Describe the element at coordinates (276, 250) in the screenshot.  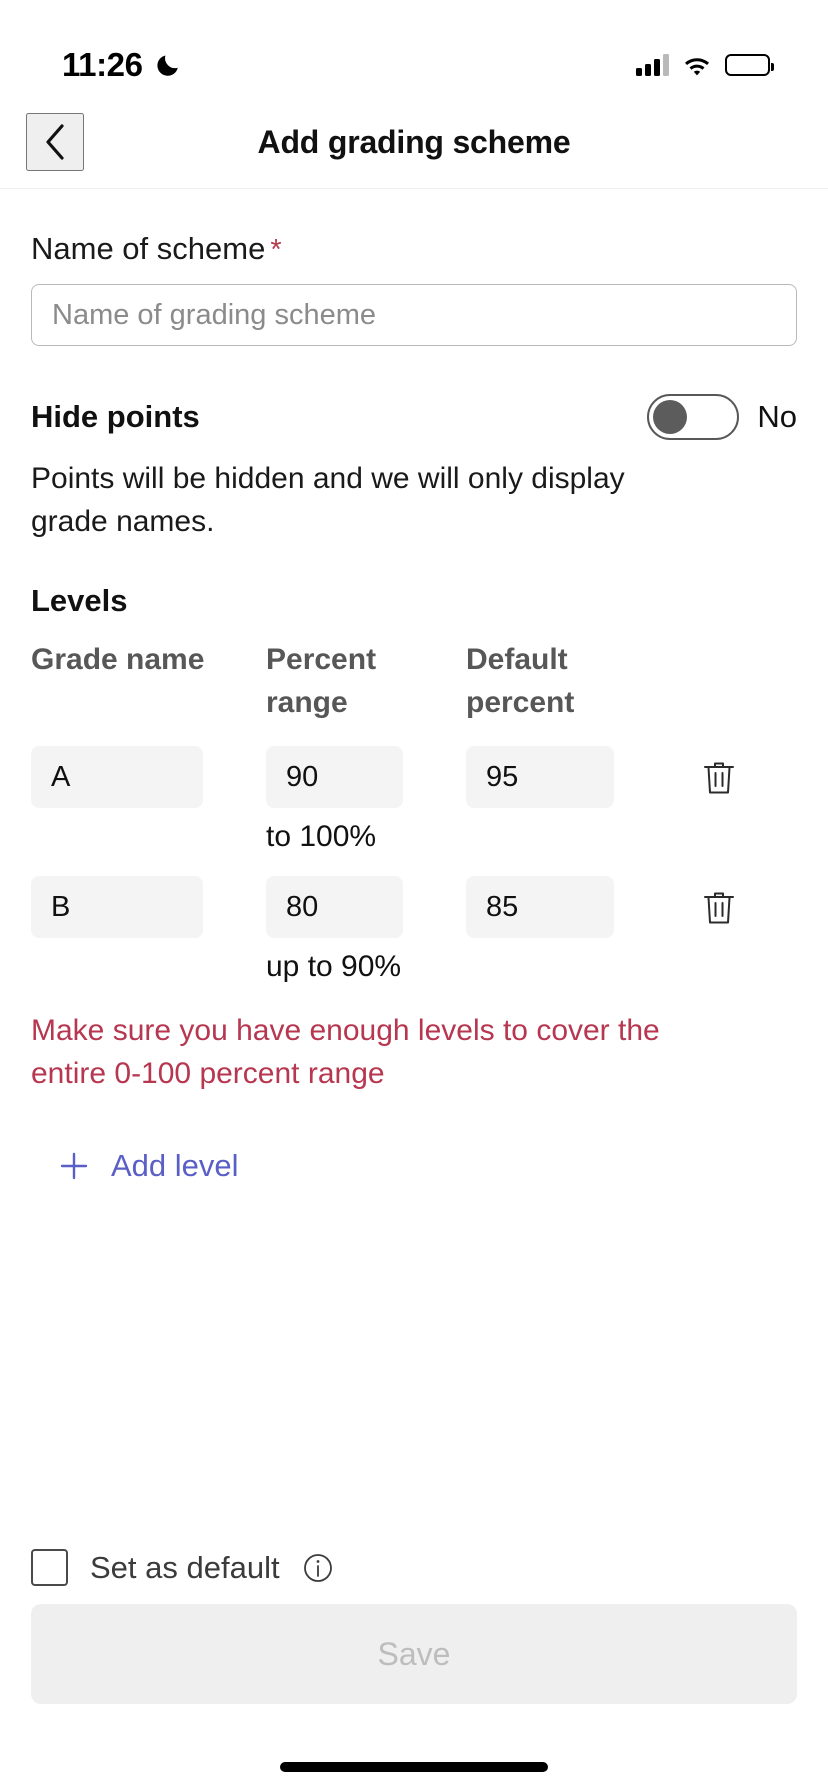
I see `required-marker: *` at that location.